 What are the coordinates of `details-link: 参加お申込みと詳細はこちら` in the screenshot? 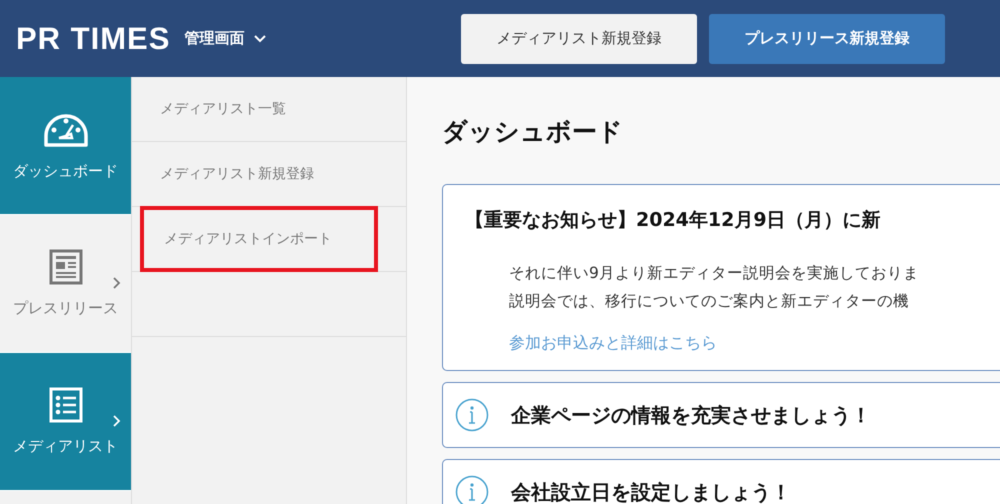 It's located at (613, 343).